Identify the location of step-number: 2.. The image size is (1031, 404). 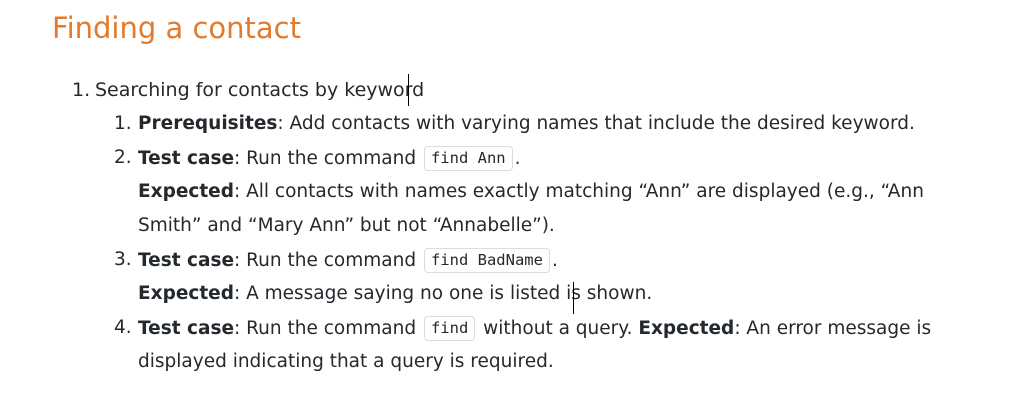
(123, 157).